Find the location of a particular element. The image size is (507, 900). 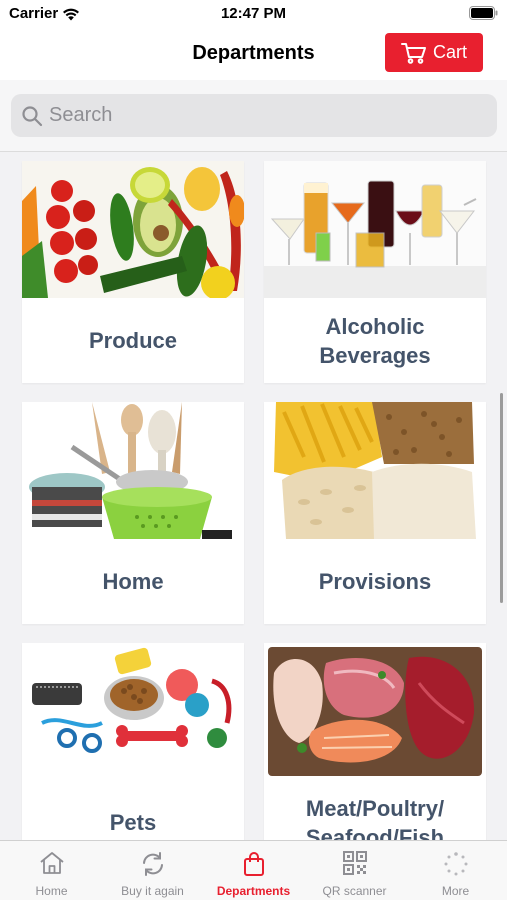

department-card-provisions: Provisions is located at coordinates (375, 513).